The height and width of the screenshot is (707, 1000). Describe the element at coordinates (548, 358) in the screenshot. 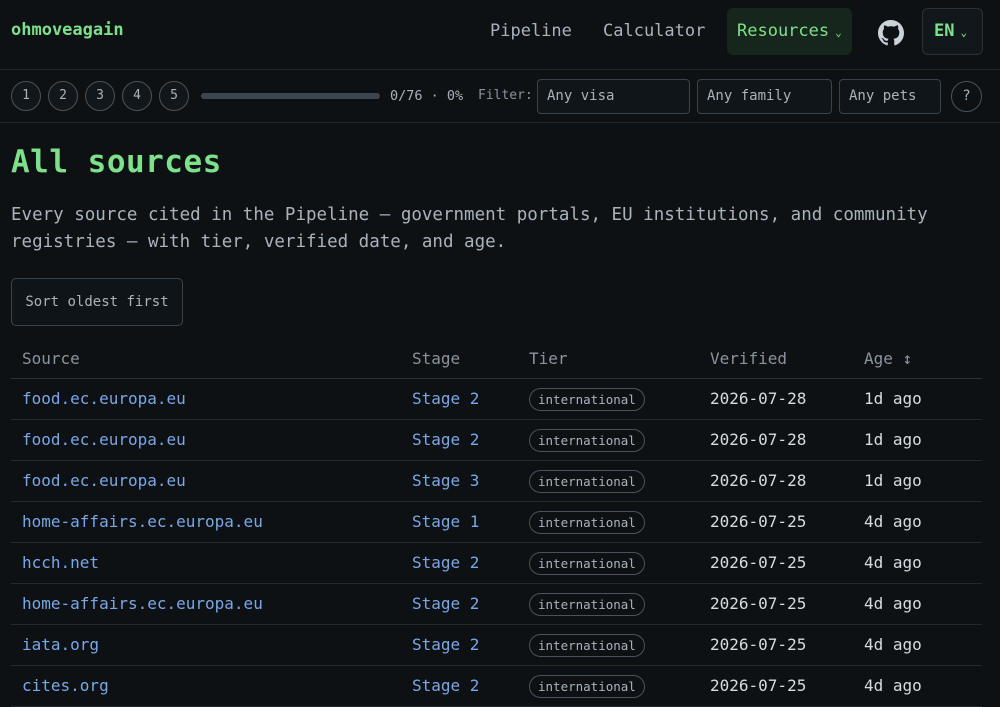

I see `header-tier: Tier` at that location.